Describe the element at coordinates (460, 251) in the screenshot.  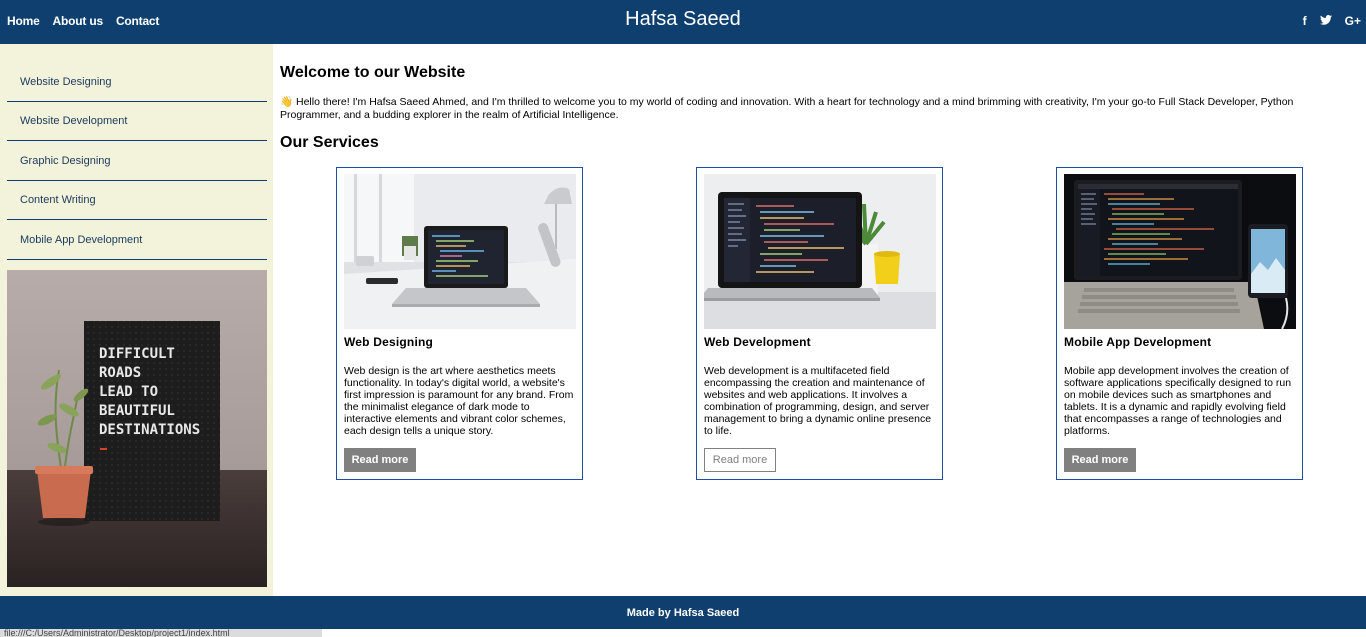
I see `workspace-laptop-image` at that location.